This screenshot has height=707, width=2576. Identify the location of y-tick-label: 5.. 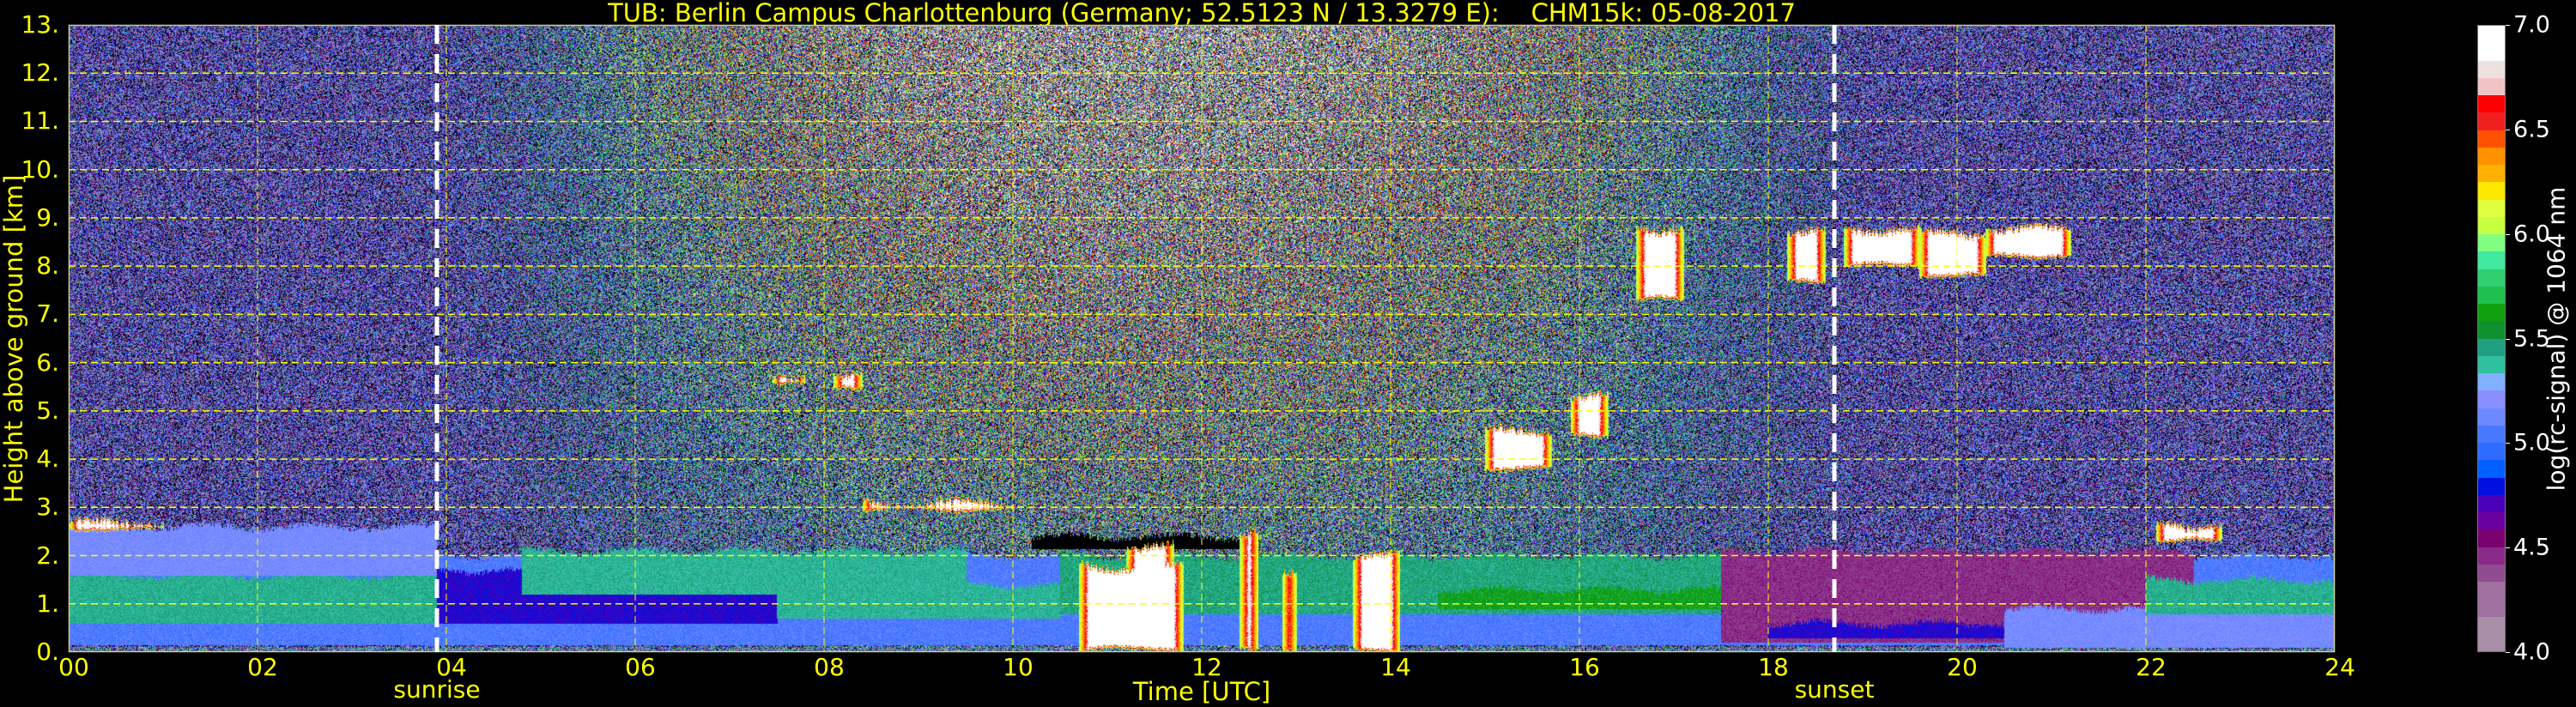
(47, 411).